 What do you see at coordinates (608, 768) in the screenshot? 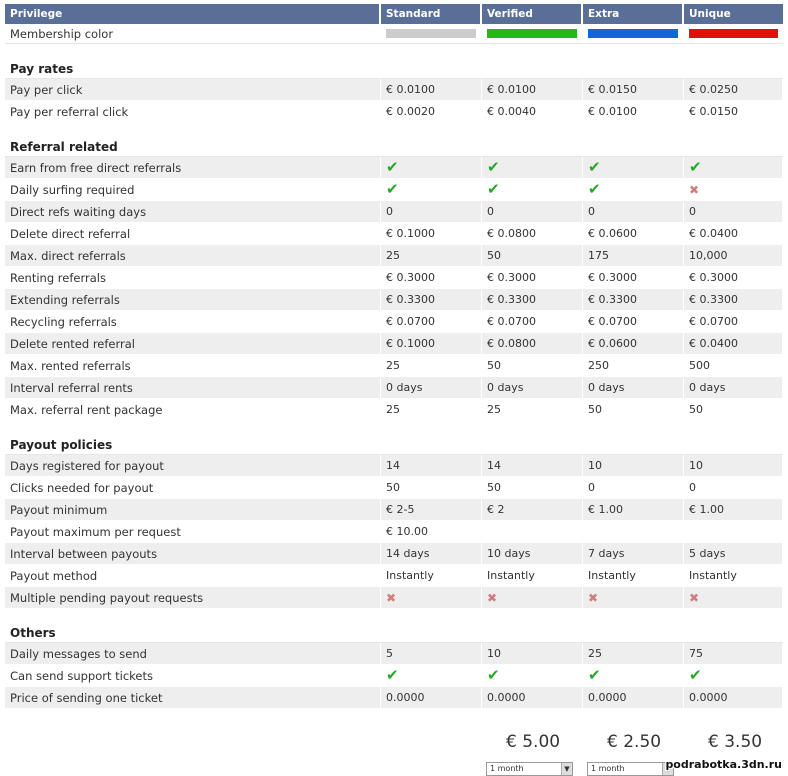
I see `period-select-value: 1 month` at bounding box center [608, 768].